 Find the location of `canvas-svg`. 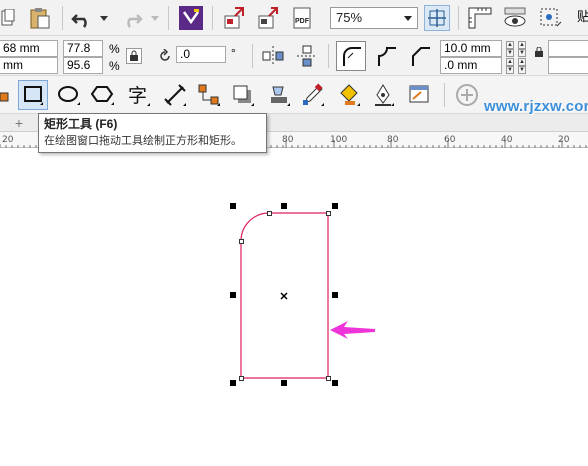

canvas-svg is located at coordinates (307, 295).